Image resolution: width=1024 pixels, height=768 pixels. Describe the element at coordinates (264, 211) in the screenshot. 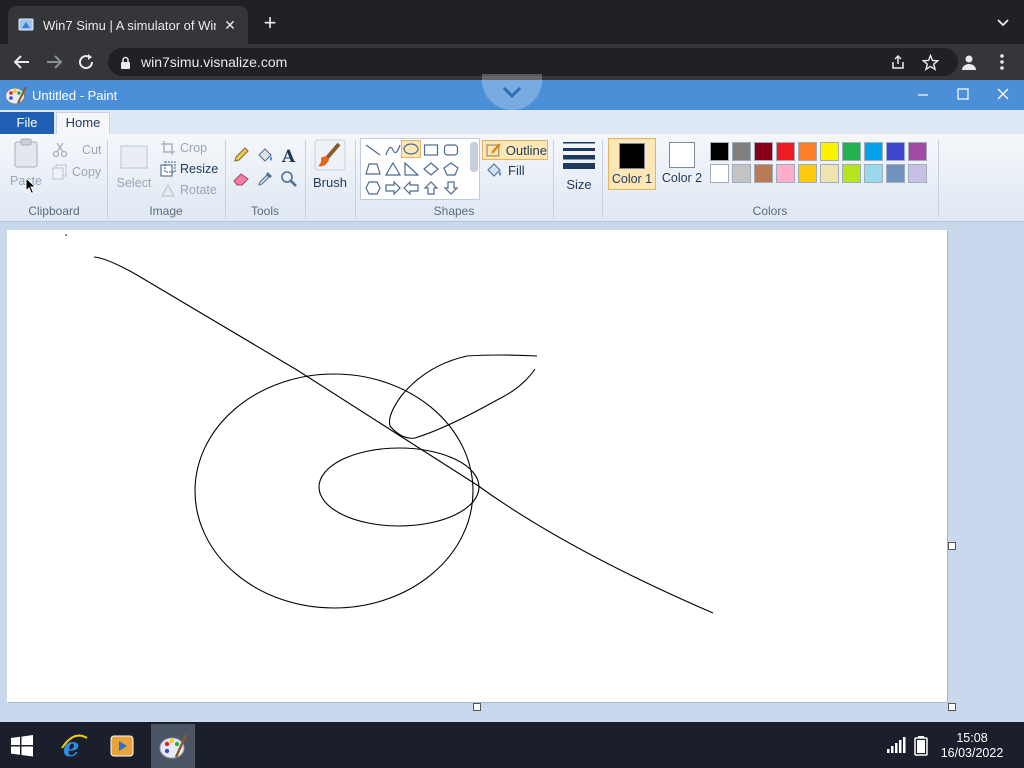

I see `tools-group-label: Tools` at that location.